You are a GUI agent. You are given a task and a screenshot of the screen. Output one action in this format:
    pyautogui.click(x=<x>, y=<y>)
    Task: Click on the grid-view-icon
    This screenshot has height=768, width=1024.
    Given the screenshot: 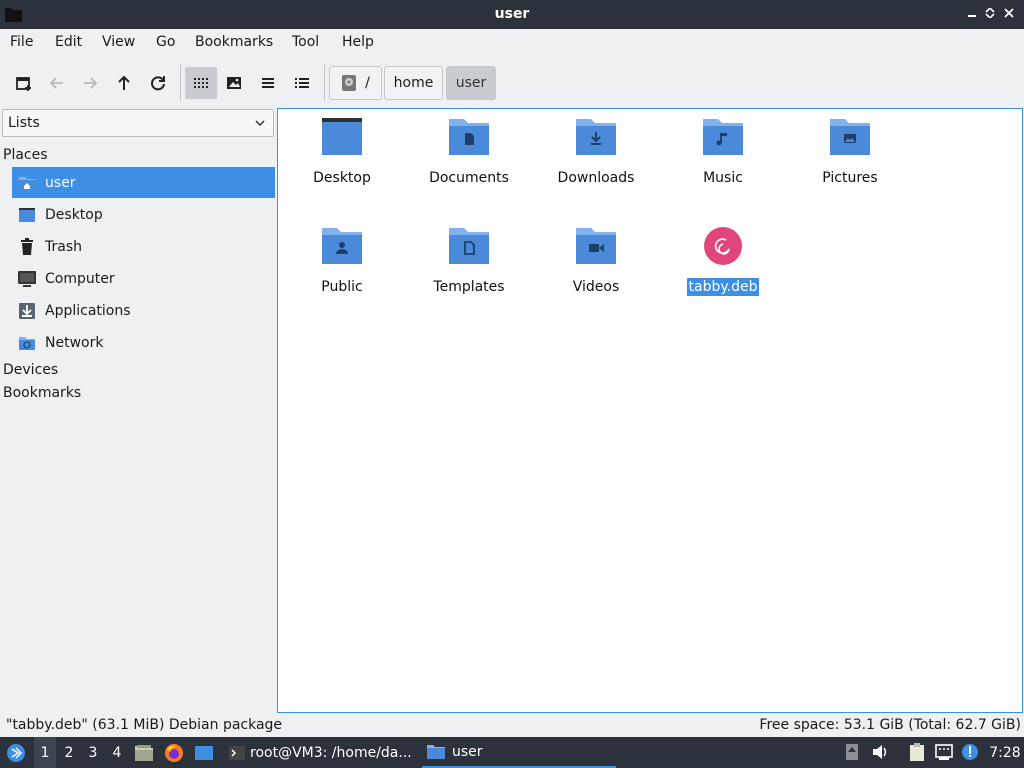 What is the action you would take?
    pyautogui.click(x=201, y=83)
    